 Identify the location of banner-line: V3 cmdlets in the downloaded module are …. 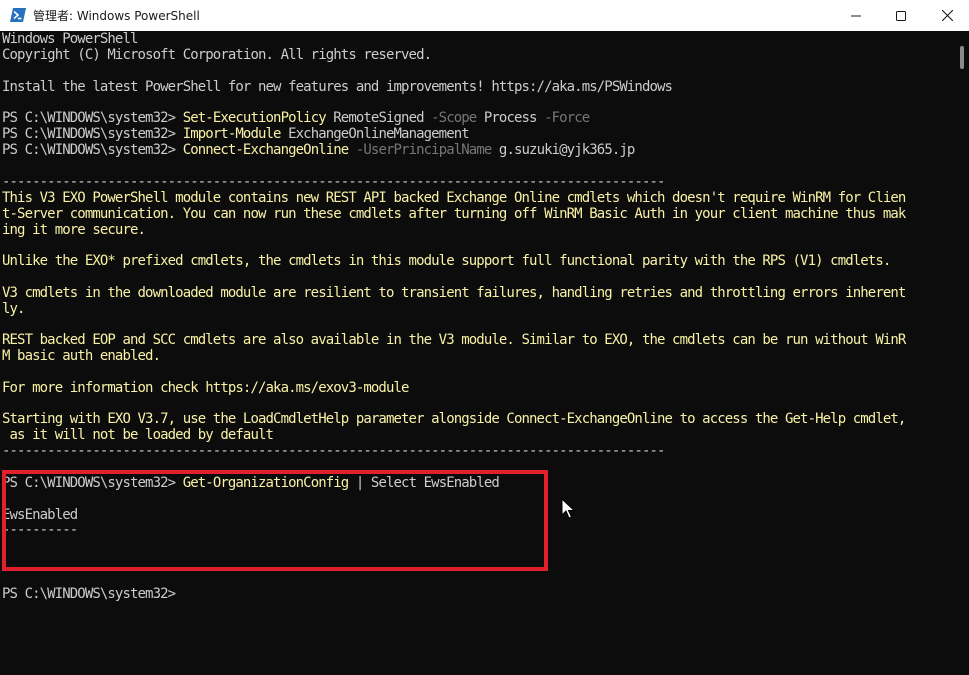
(454, 293).